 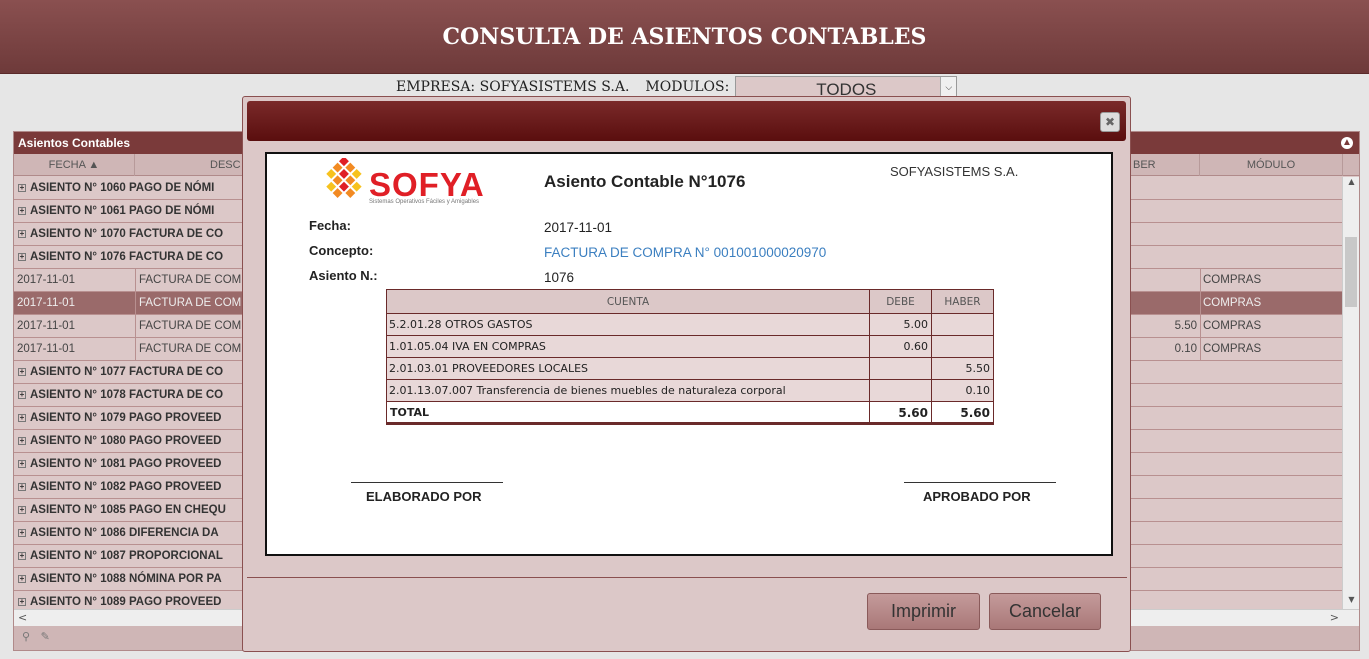 I want to click on search-icon: ⚲, so click(x=26, y=636).